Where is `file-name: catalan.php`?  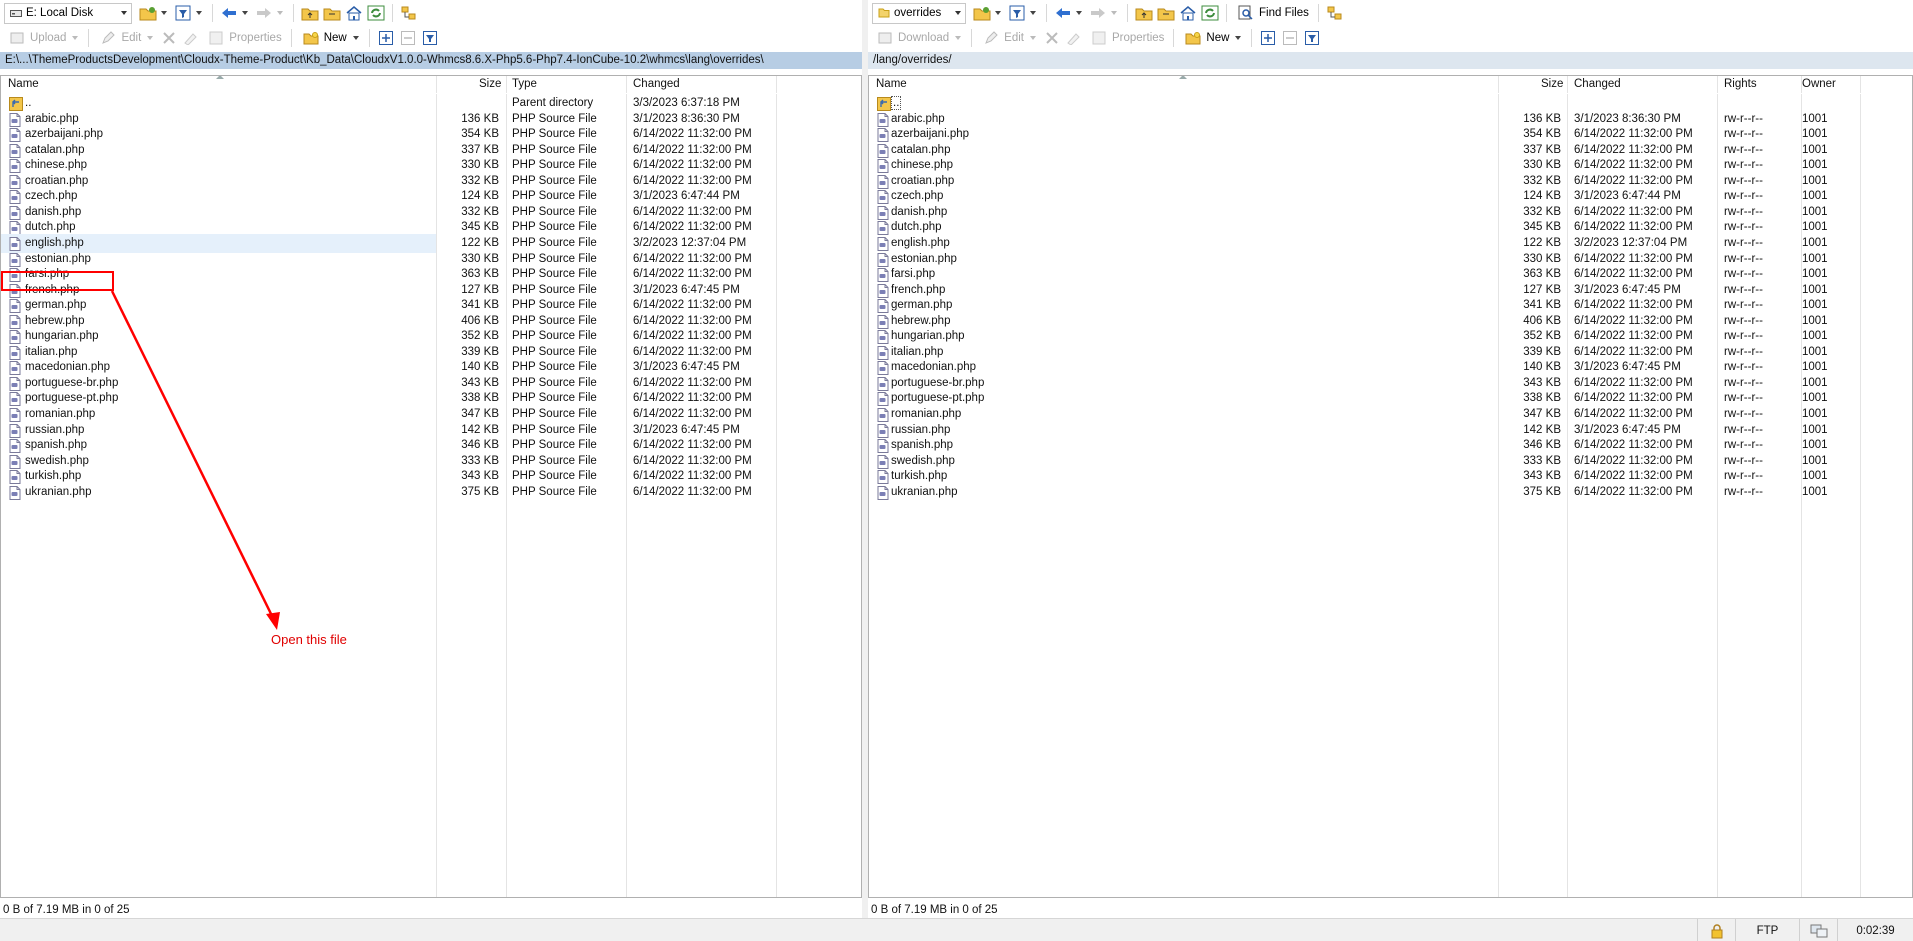 file-name: catalan.php is located at coordinates (921, 149).